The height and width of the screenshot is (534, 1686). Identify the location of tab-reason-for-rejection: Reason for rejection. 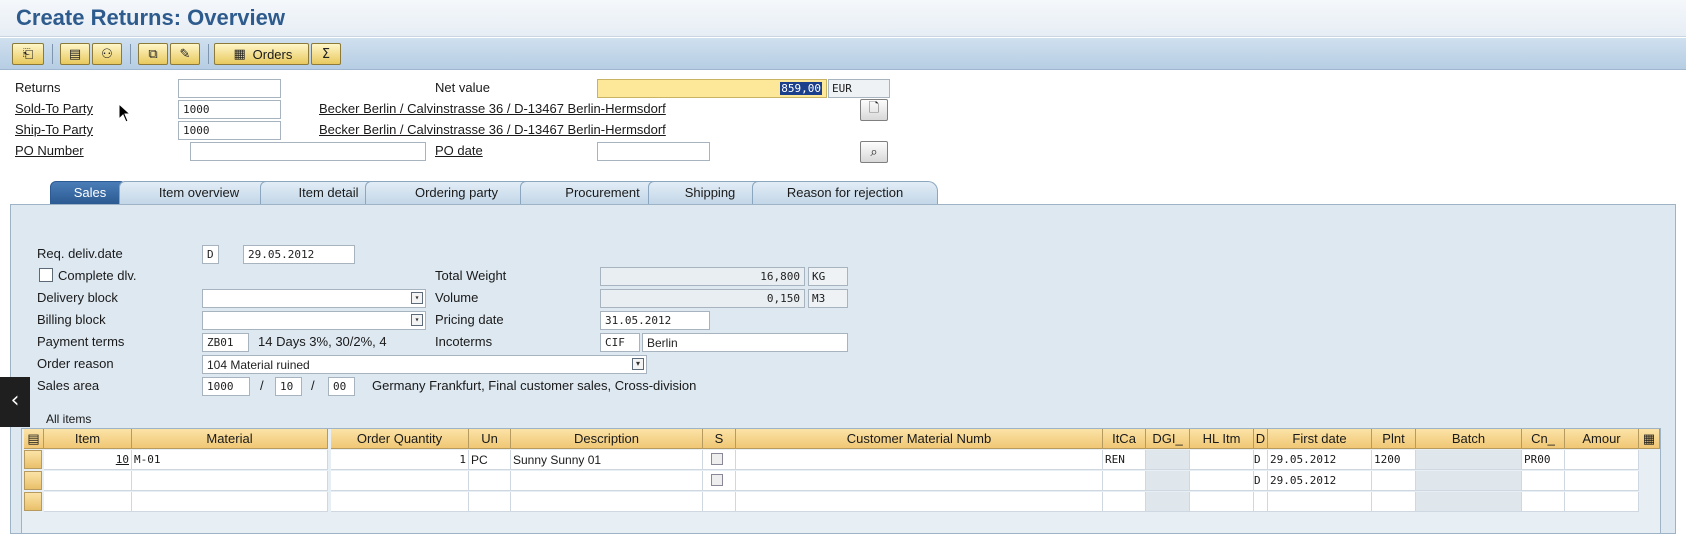
(845, 192).